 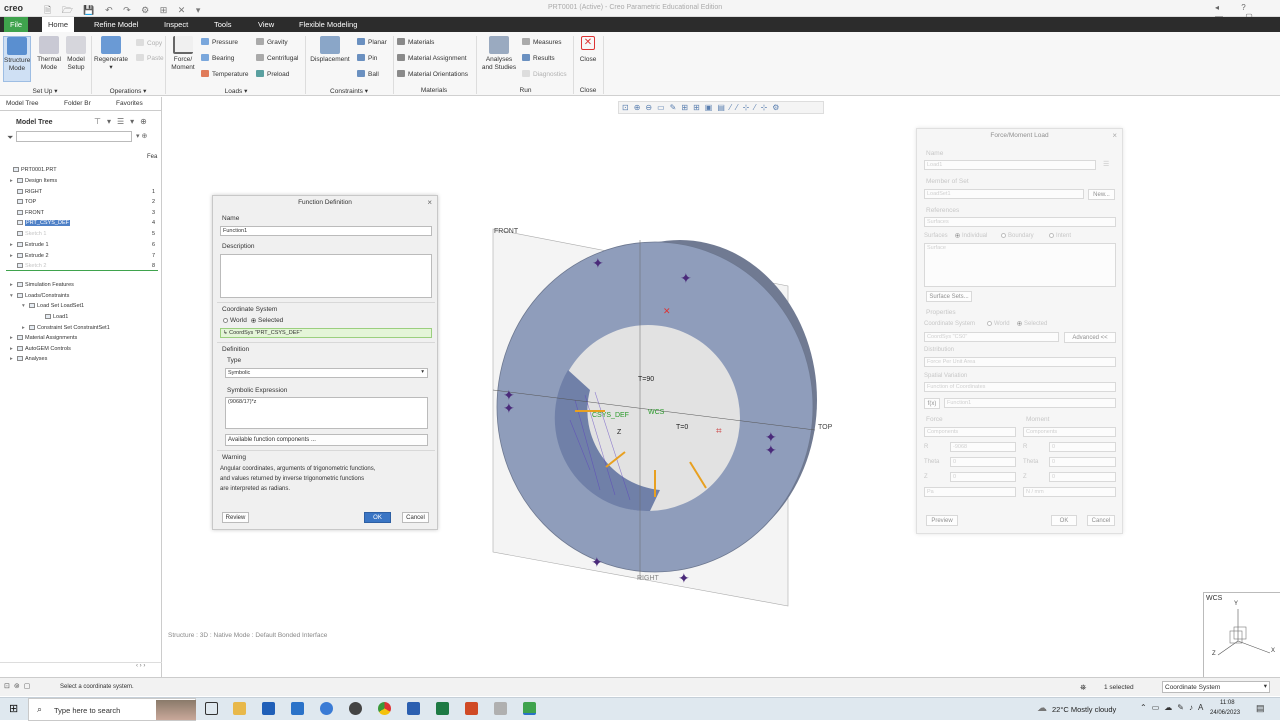 I want to click on spatial-variation-select: Function of Coordinates, so click(x=1020, y=387).